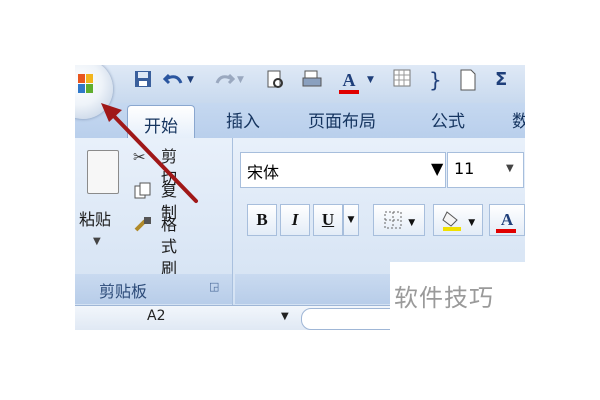 This screenshot has width=600, height=400. What do you see at coordinates (190, 80) in the screenshot?
I see `undo-dropdown-icon: ▼` at bounding box center [190, 80].